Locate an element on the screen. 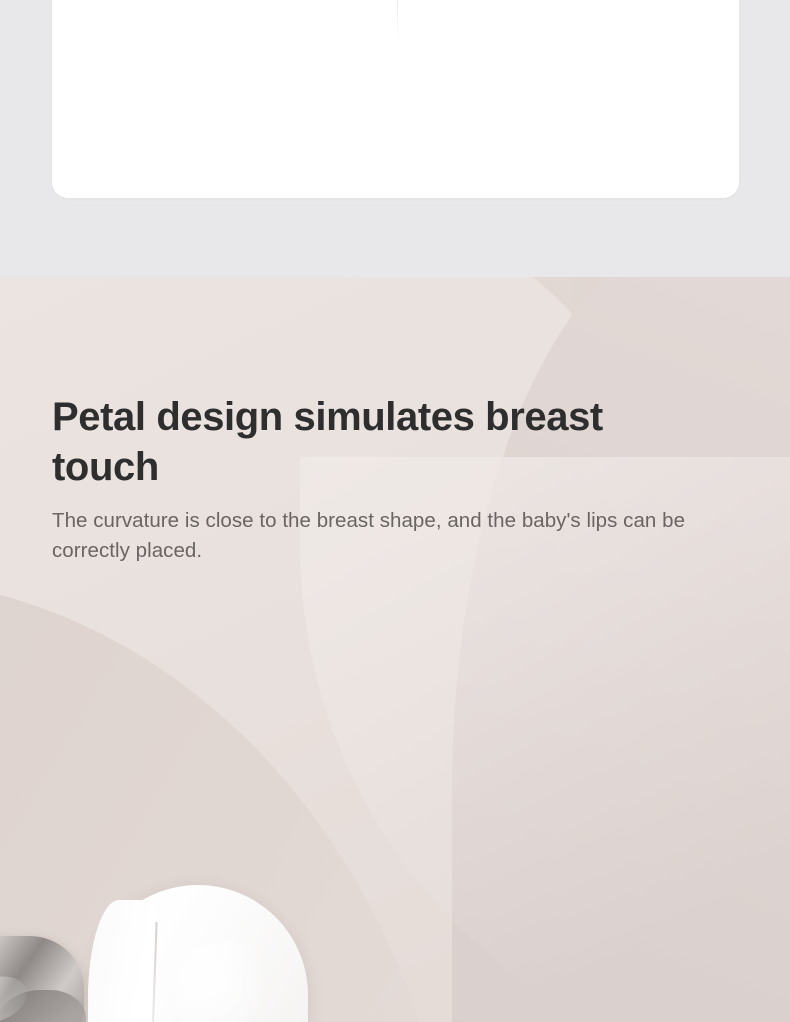 This screenshot has width=790, height=1022. column-divider is located at coordinates (397, 20).